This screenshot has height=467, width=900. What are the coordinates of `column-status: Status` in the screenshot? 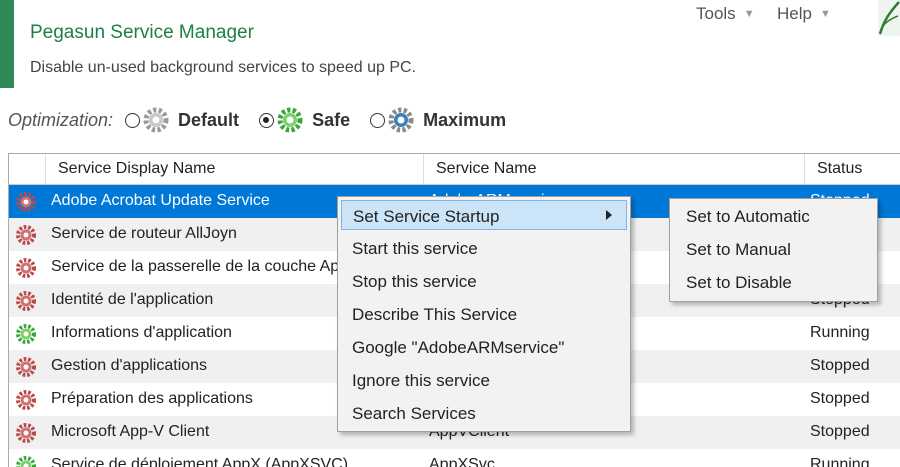 It's located at (839, 169).